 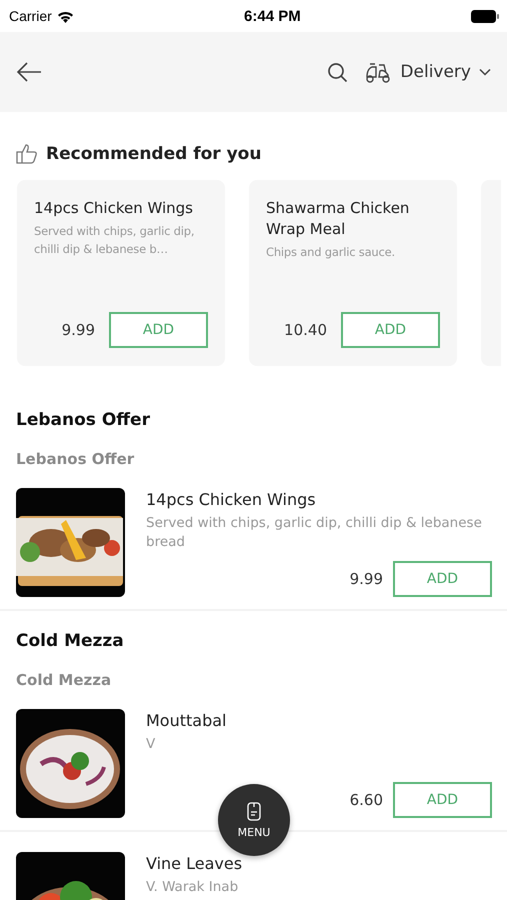 I want to click on category-subtitle: Lebanos Offer, so click(x=75, y=459).